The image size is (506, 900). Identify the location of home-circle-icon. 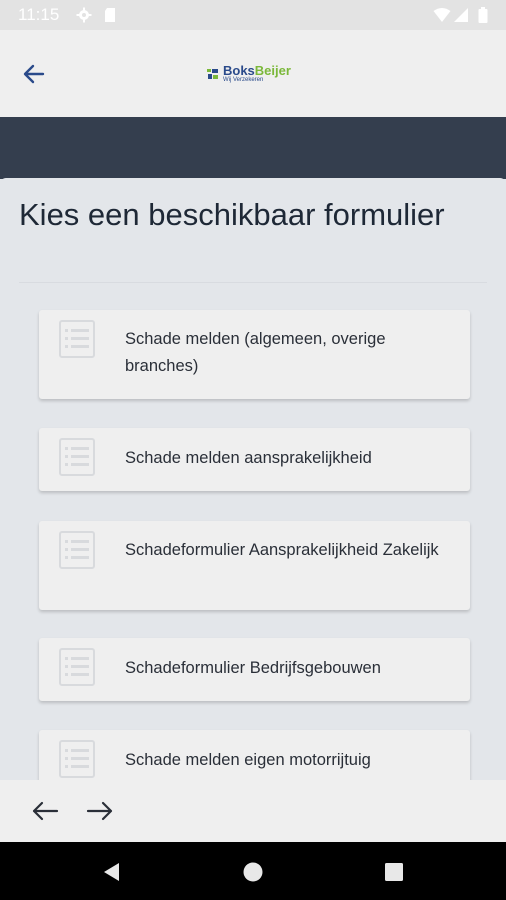
(253, 872).